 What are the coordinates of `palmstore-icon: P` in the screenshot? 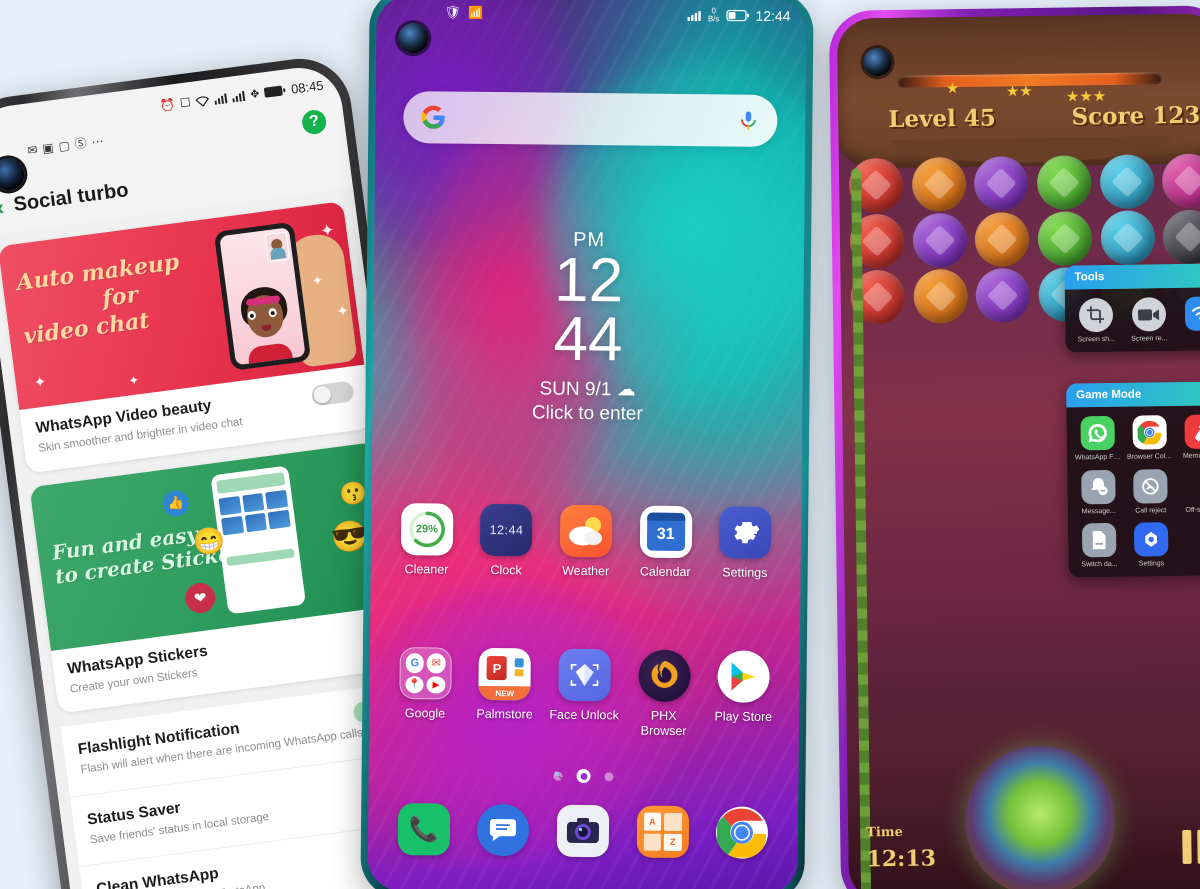 It's located at (497, 668).